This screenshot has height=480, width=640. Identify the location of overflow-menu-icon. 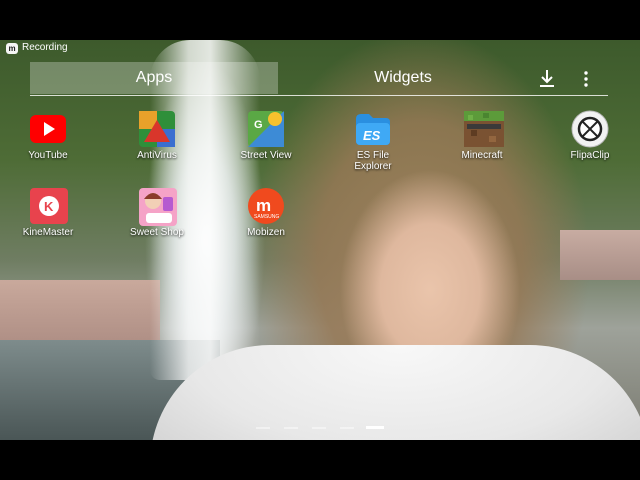
(586, 79).